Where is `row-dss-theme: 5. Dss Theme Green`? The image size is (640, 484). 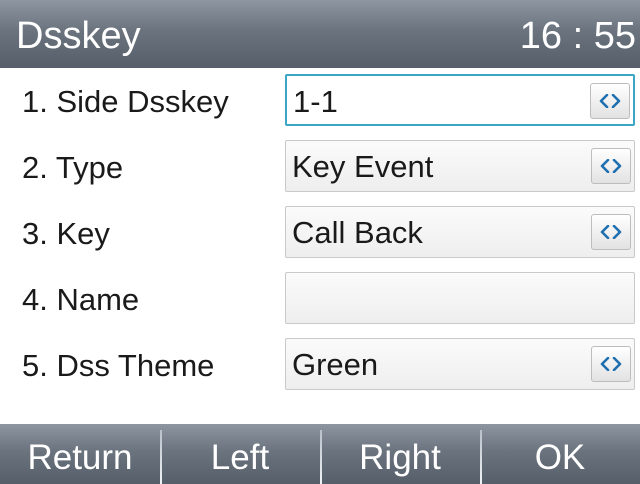
row-dss-theme: 5. Dss Theme Green is located at coordinates (320, 367).